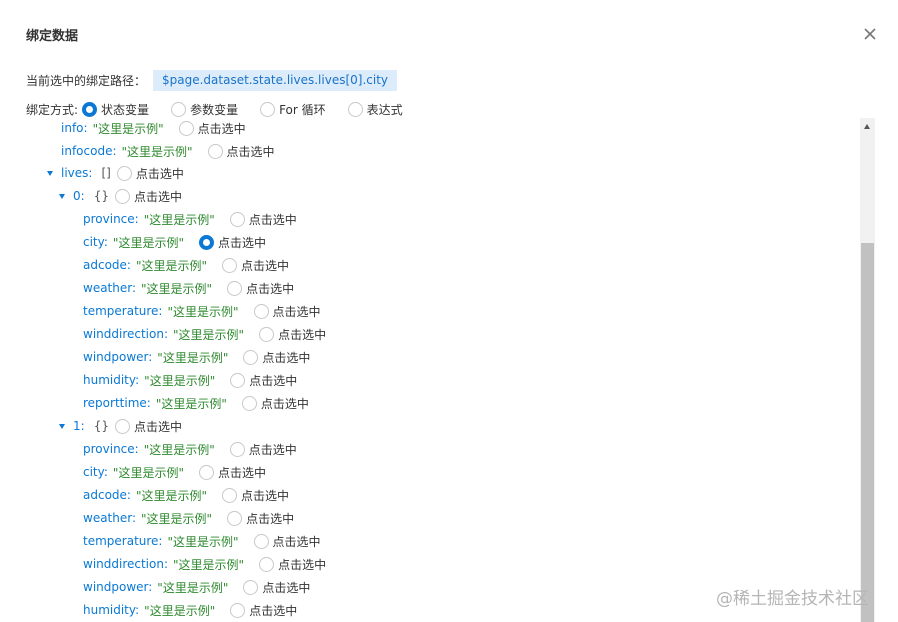 This screenshot has width=898, height=622. What do you see at coordinates (867, 432) in the screenshot?
I see `scroll-thumb` at bounding box center [867, 432].